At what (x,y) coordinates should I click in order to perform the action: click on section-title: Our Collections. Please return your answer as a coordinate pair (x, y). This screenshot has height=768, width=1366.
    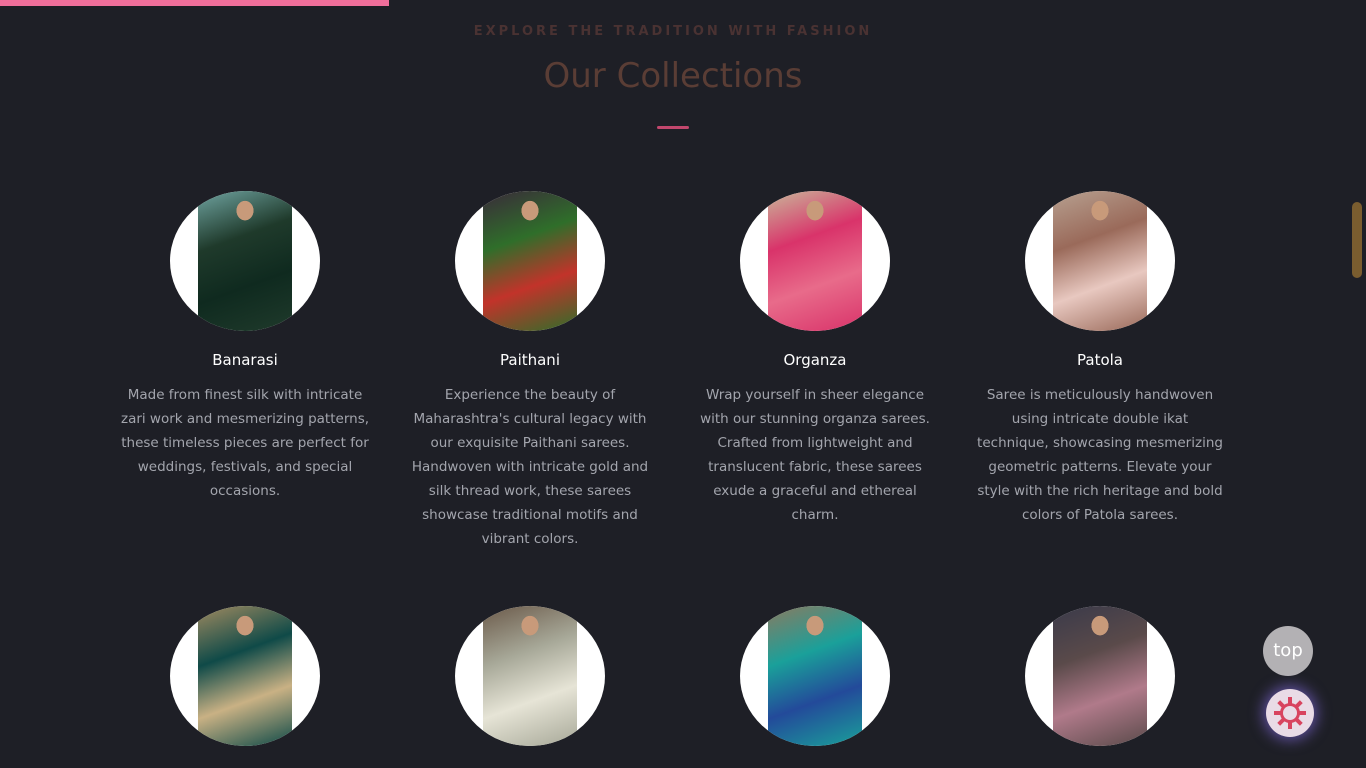
    Looking at the image, I should click on (673, 76).